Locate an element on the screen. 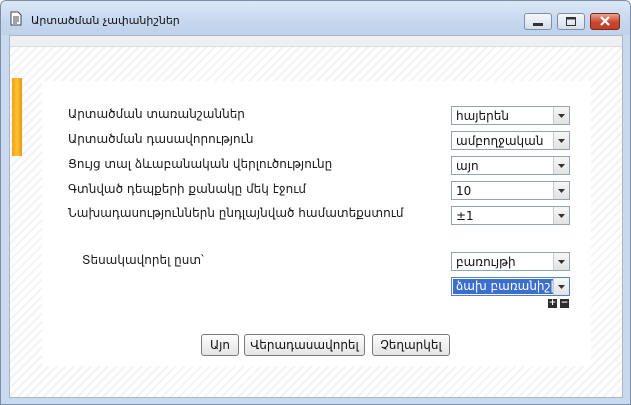 This screenshot has height=405, width=631. show-morphology-label: Ցույց տալ ձևաբանական վերլուծությունը is located at coordinates (200, 164).